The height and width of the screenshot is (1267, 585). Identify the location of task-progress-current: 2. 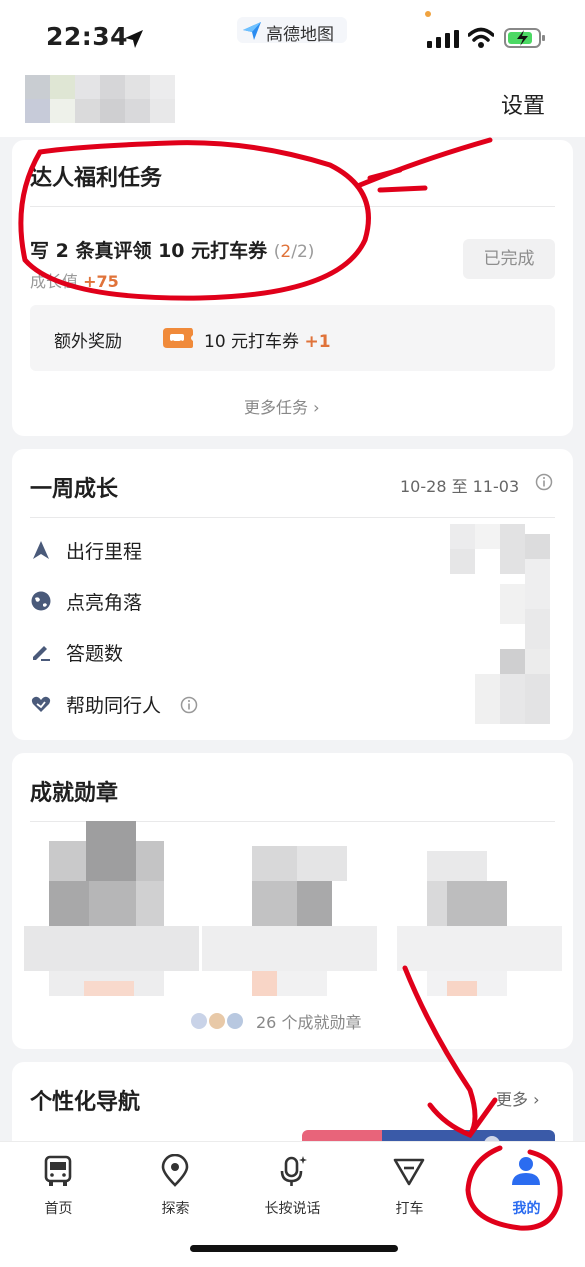
(286, 252).